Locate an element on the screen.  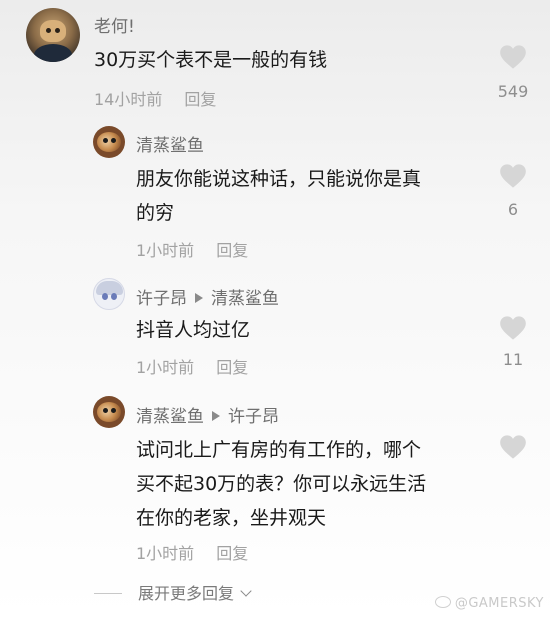
reply-to-user: 清蒸鲨鱼 is located at coordinates (245, 299).